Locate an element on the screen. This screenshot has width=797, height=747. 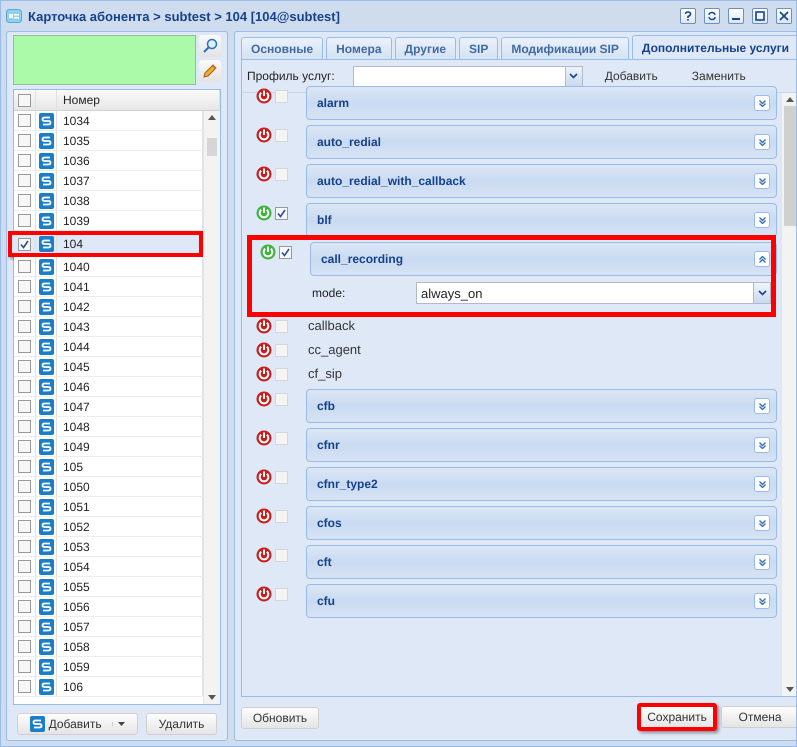
service-panel: cft is located at coordinates (542, 562).